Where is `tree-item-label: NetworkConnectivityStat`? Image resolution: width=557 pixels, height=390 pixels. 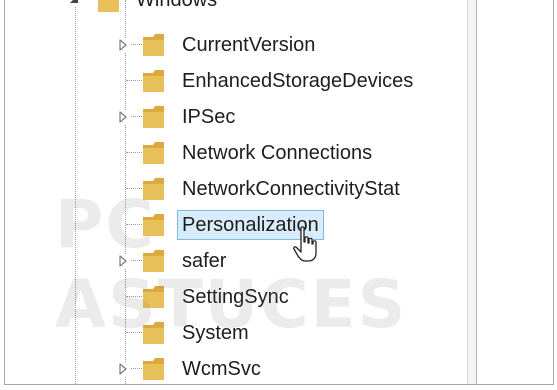
tree-item-label: NetworkConnectivityStat is located at coordinates (291, 189).